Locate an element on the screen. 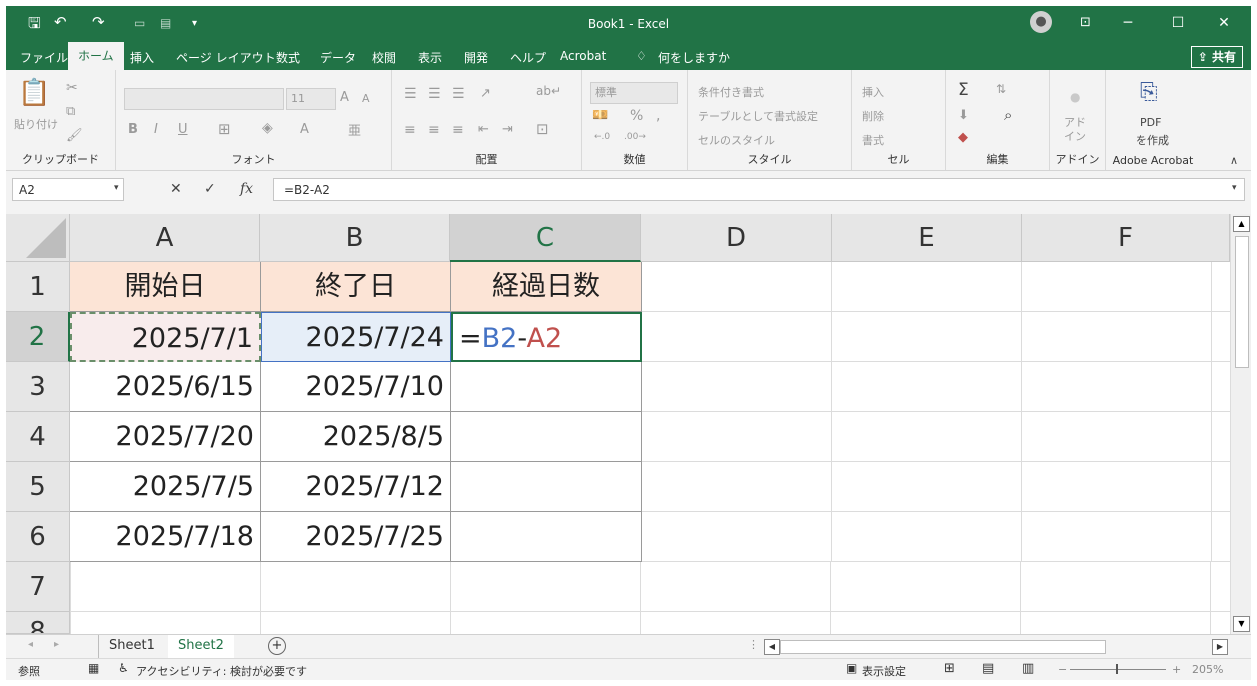 Image resolution: width=1257 pixels, height=686 pixels. tab-view: 表示 is located at coordinates (430, 57).